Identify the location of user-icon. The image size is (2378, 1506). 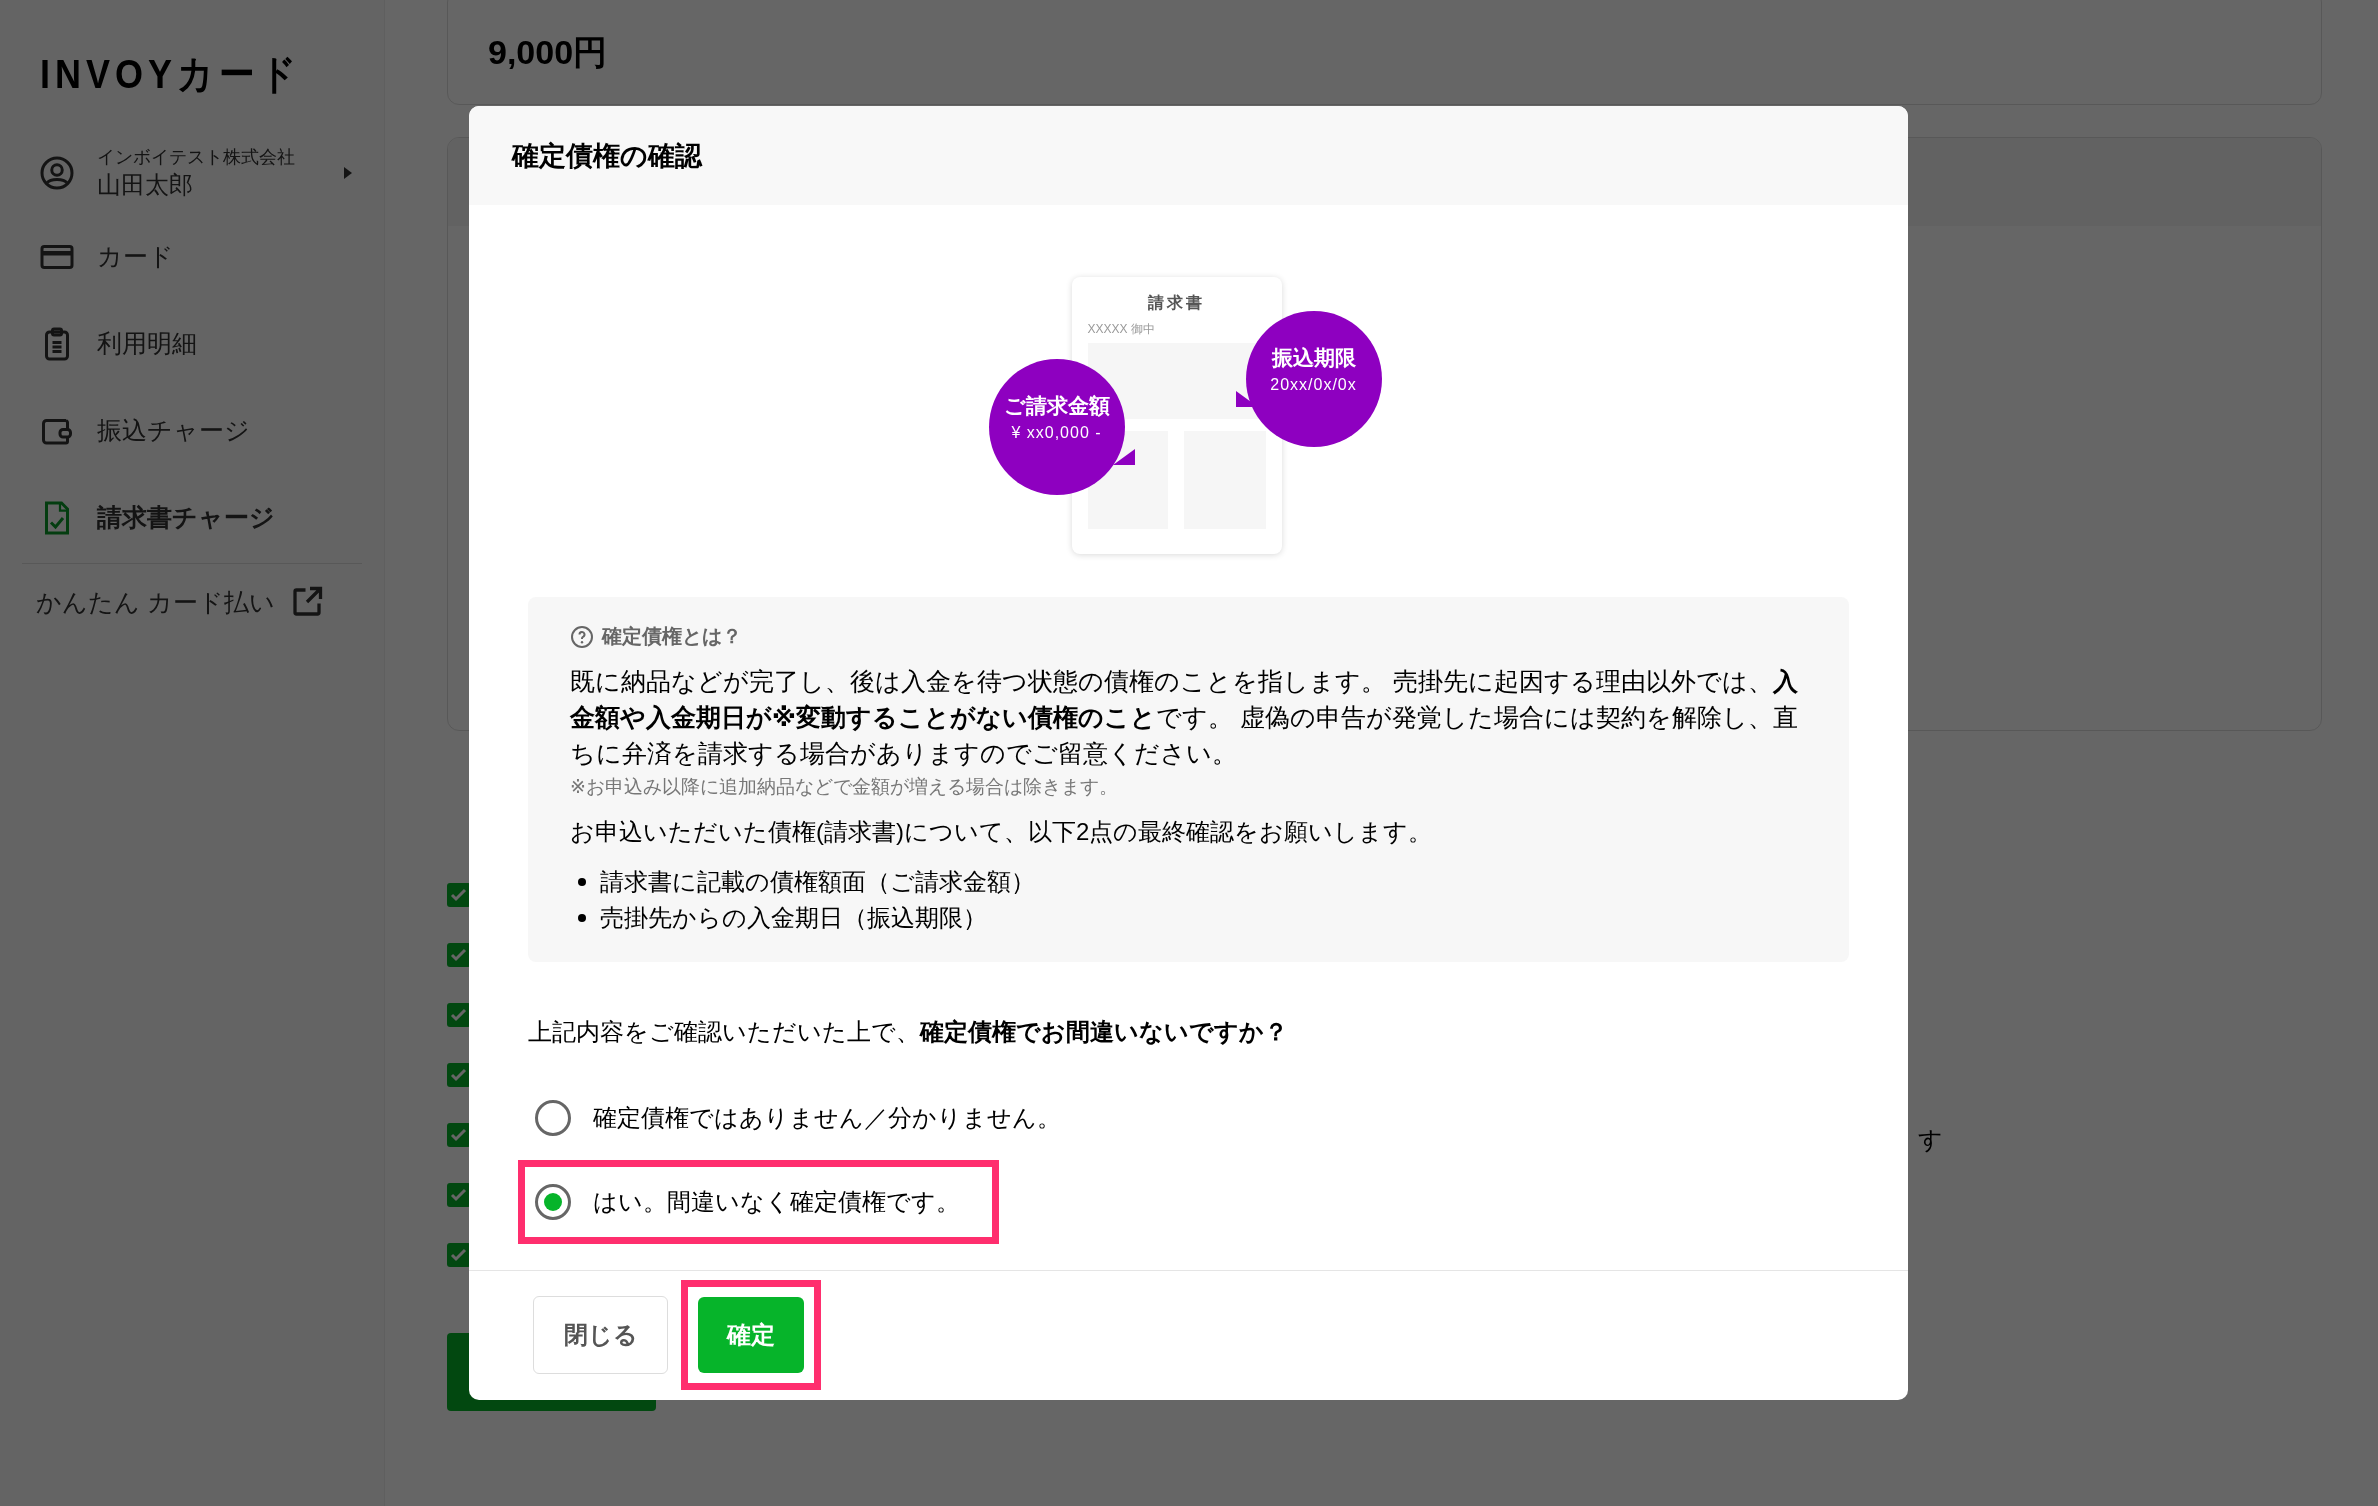
(57, 173).